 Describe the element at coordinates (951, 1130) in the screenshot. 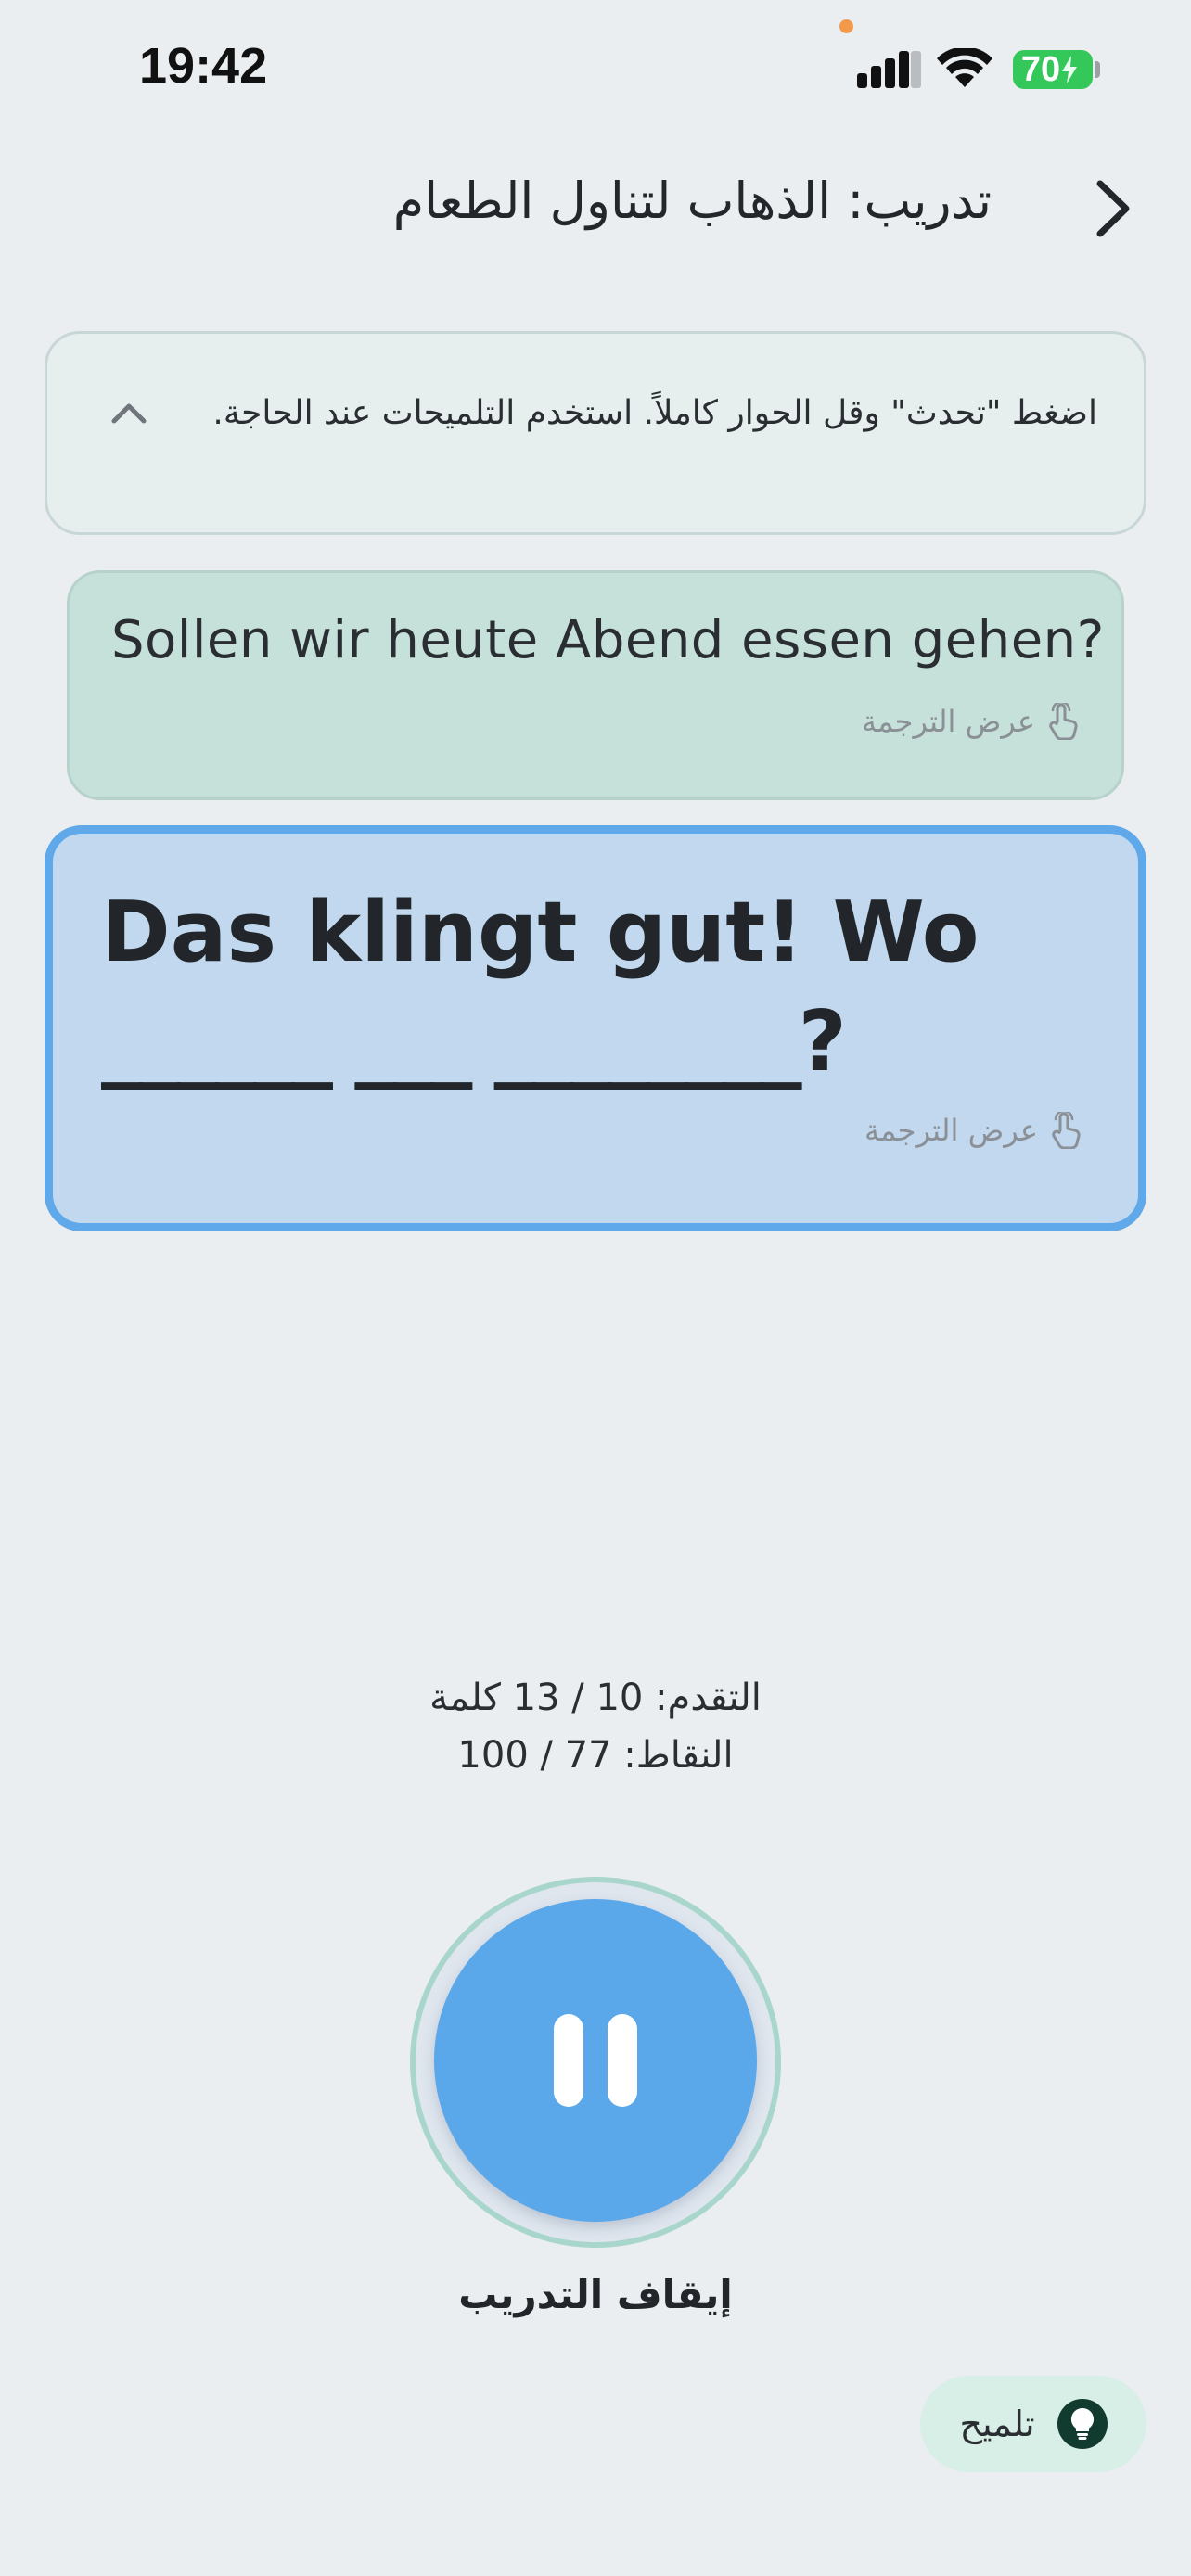

I see `user-translation-label: عرض الترجمة` at that location.